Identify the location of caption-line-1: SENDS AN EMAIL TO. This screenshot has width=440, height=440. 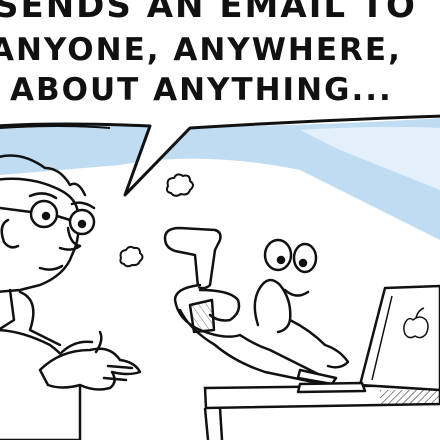
(208, 13).